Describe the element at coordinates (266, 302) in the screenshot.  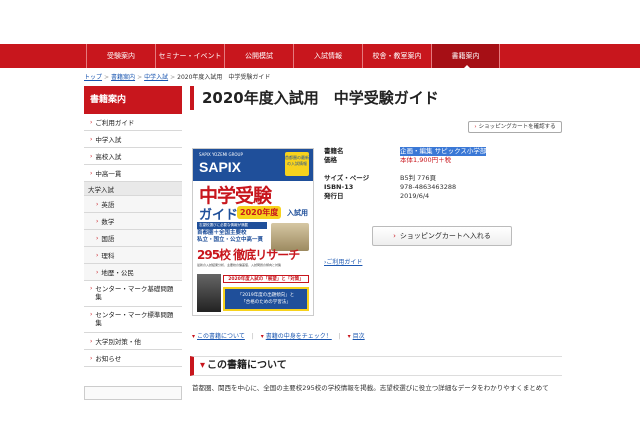
I see `cover-trends-2: 「合格のための学習法」` at that location.